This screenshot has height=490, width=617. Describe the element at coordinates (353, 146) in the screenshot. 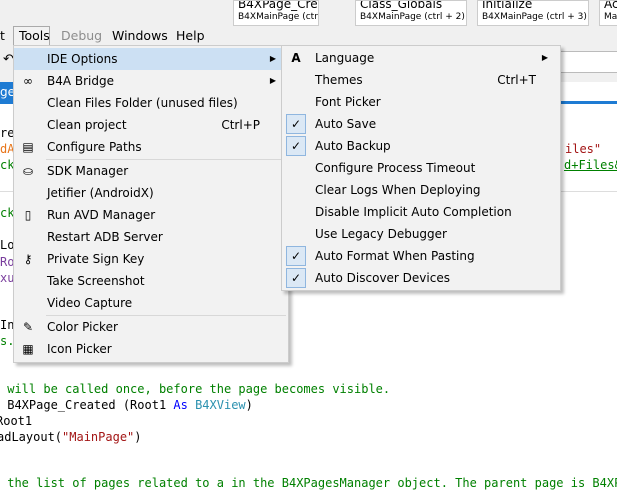

I see `menu-item-label: Auto Backup` at that location.